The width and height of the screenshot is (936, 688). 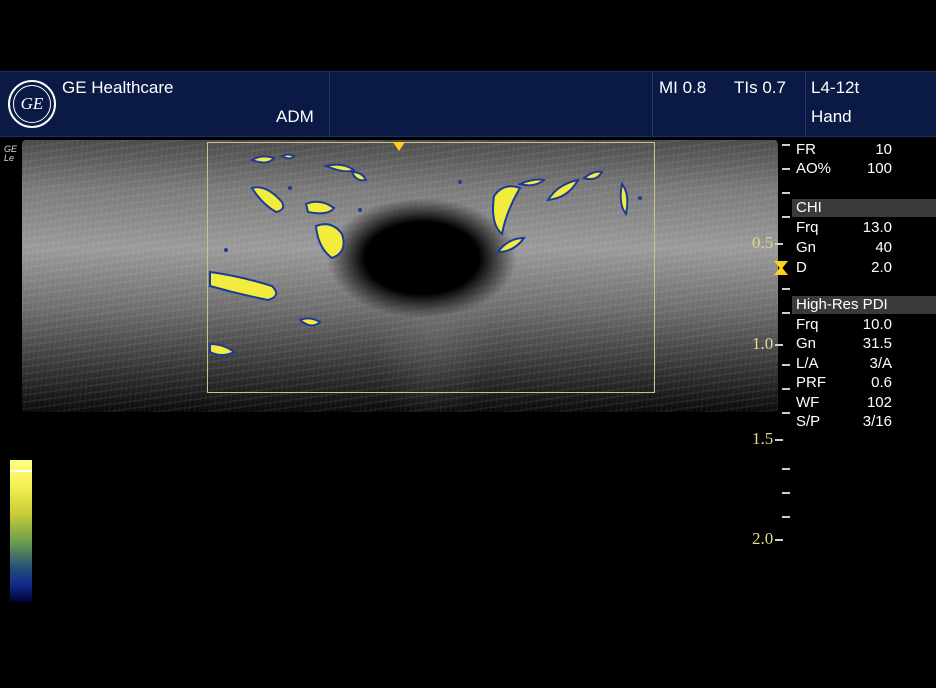 I want to click on power-doppler-color-map, so click(x=21, y=531).